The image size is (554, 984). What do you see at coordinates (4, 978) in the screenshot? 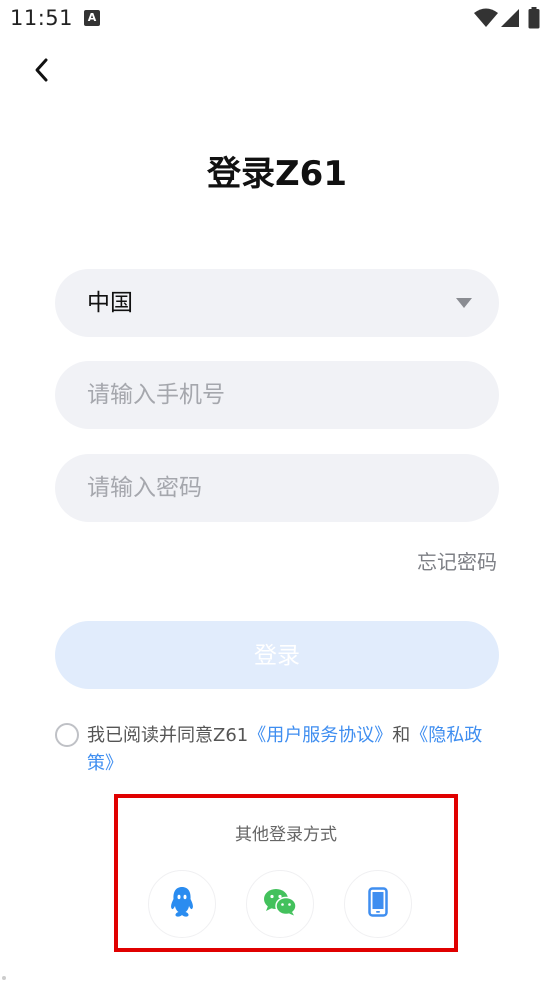
I see `corner-dot` at bounding box center [4, 978].